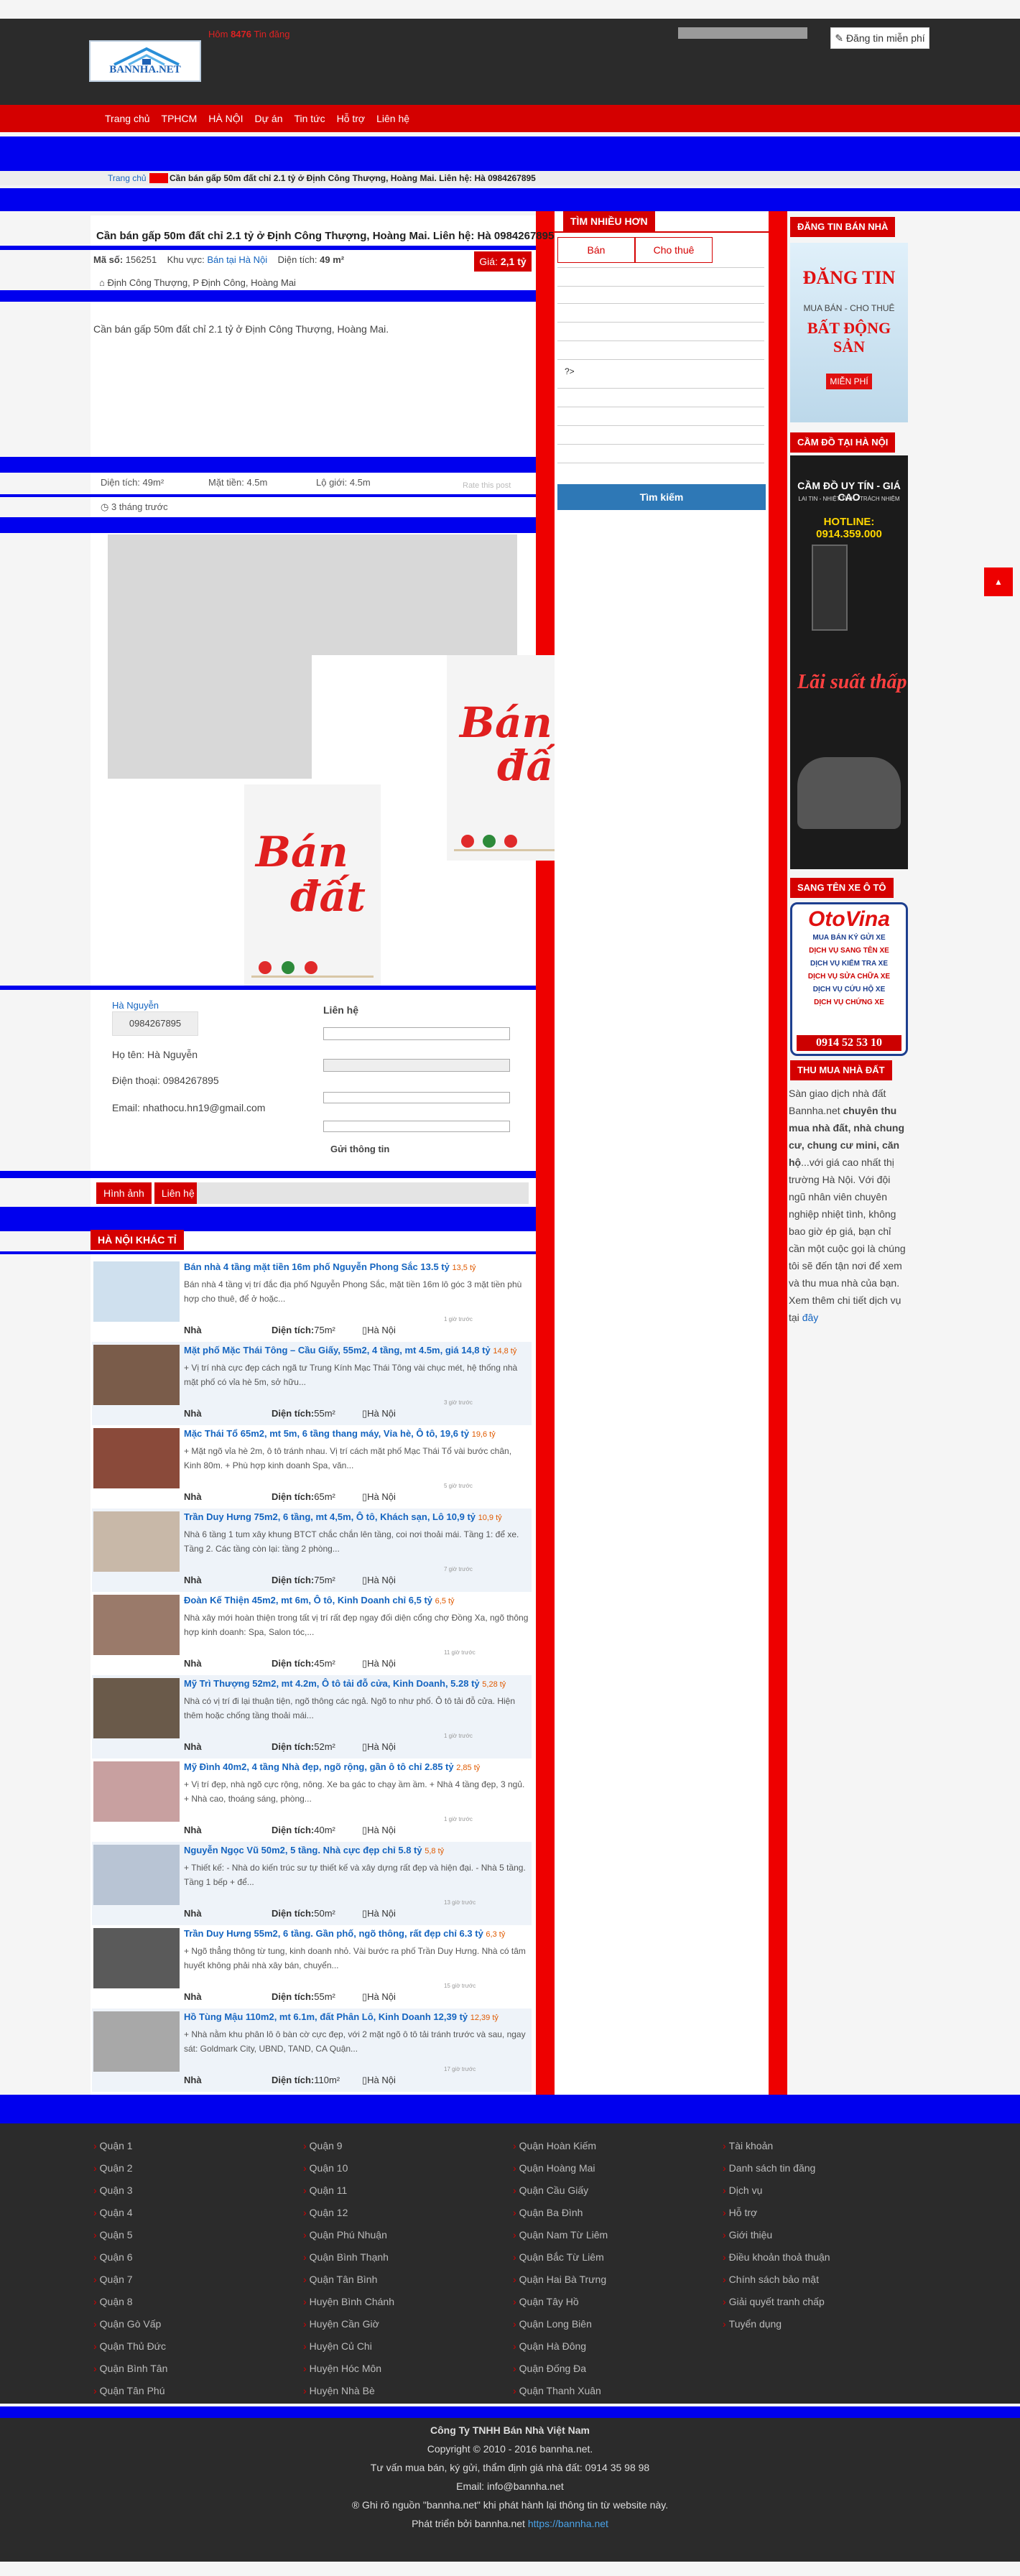 This screenshot has width=1020, height=2576. I want to click on footer-link: Huyện Củ Chi, so click(348, 2346).